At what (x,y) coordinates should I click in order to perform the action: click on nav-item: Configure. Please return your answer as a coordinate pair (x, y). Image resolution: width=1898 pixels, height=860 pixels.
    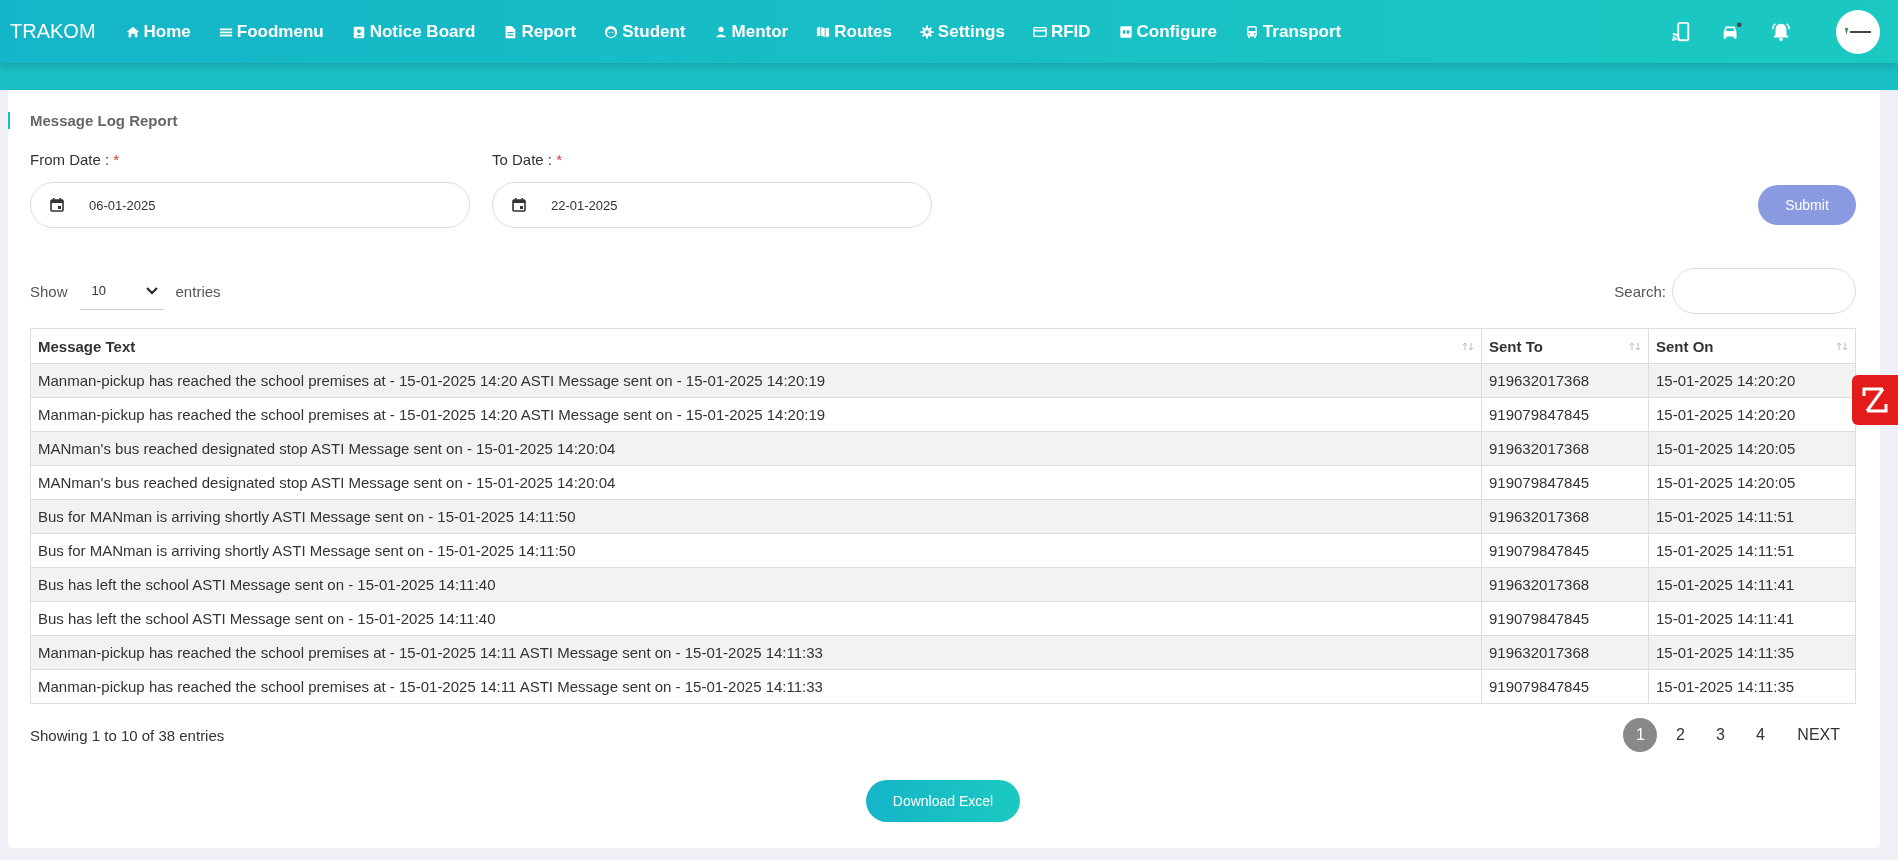
    Looking at the image, I should click on (1167, 31).